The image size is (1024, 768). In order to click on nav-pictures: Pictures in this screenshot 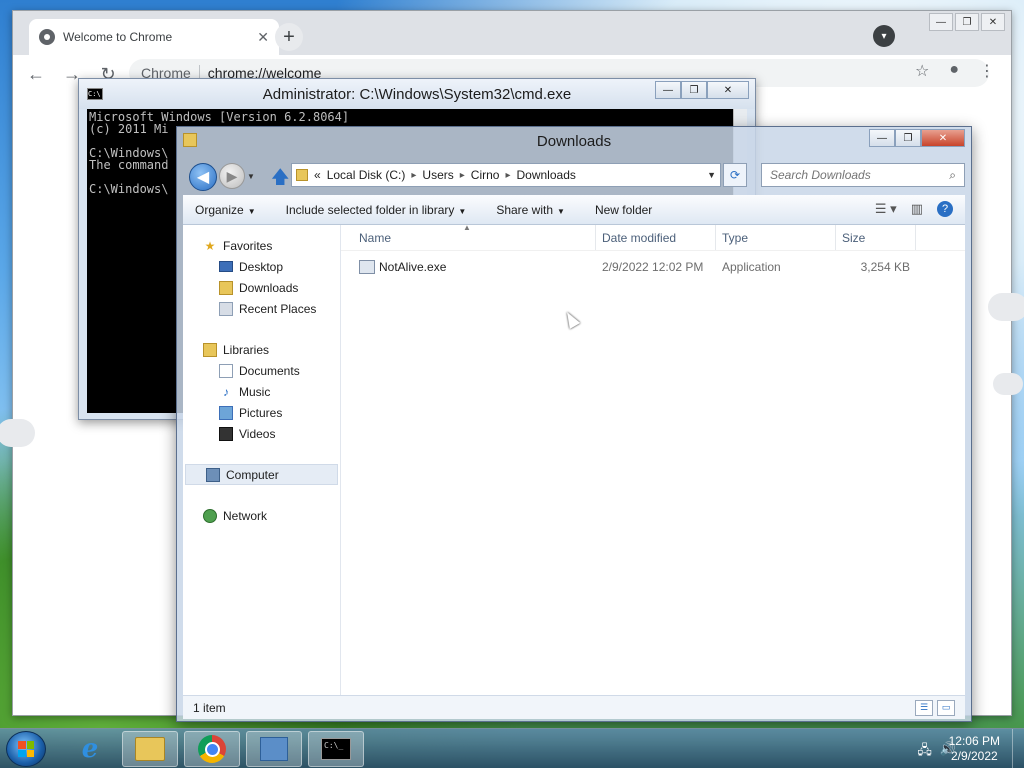, I will do `click(261, 412)`.